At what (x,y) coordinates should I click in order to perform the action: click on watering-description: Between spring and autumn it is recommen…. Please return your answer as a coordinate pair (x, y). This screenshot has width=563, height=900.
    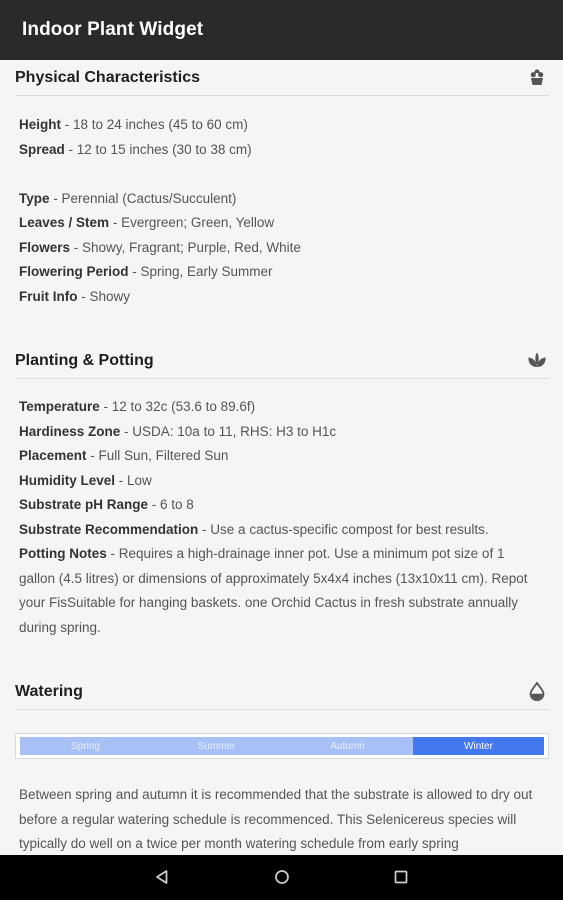
    Looking at the image, I should click on (276, 819).